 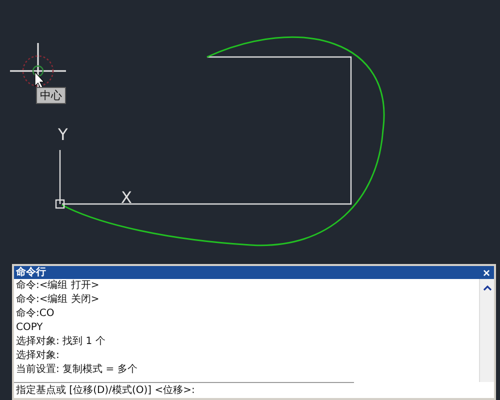 I want to click on command-input: 指定基点或 [位移(D)/模式(O)] <位移>:, so click(x=184, y=390).